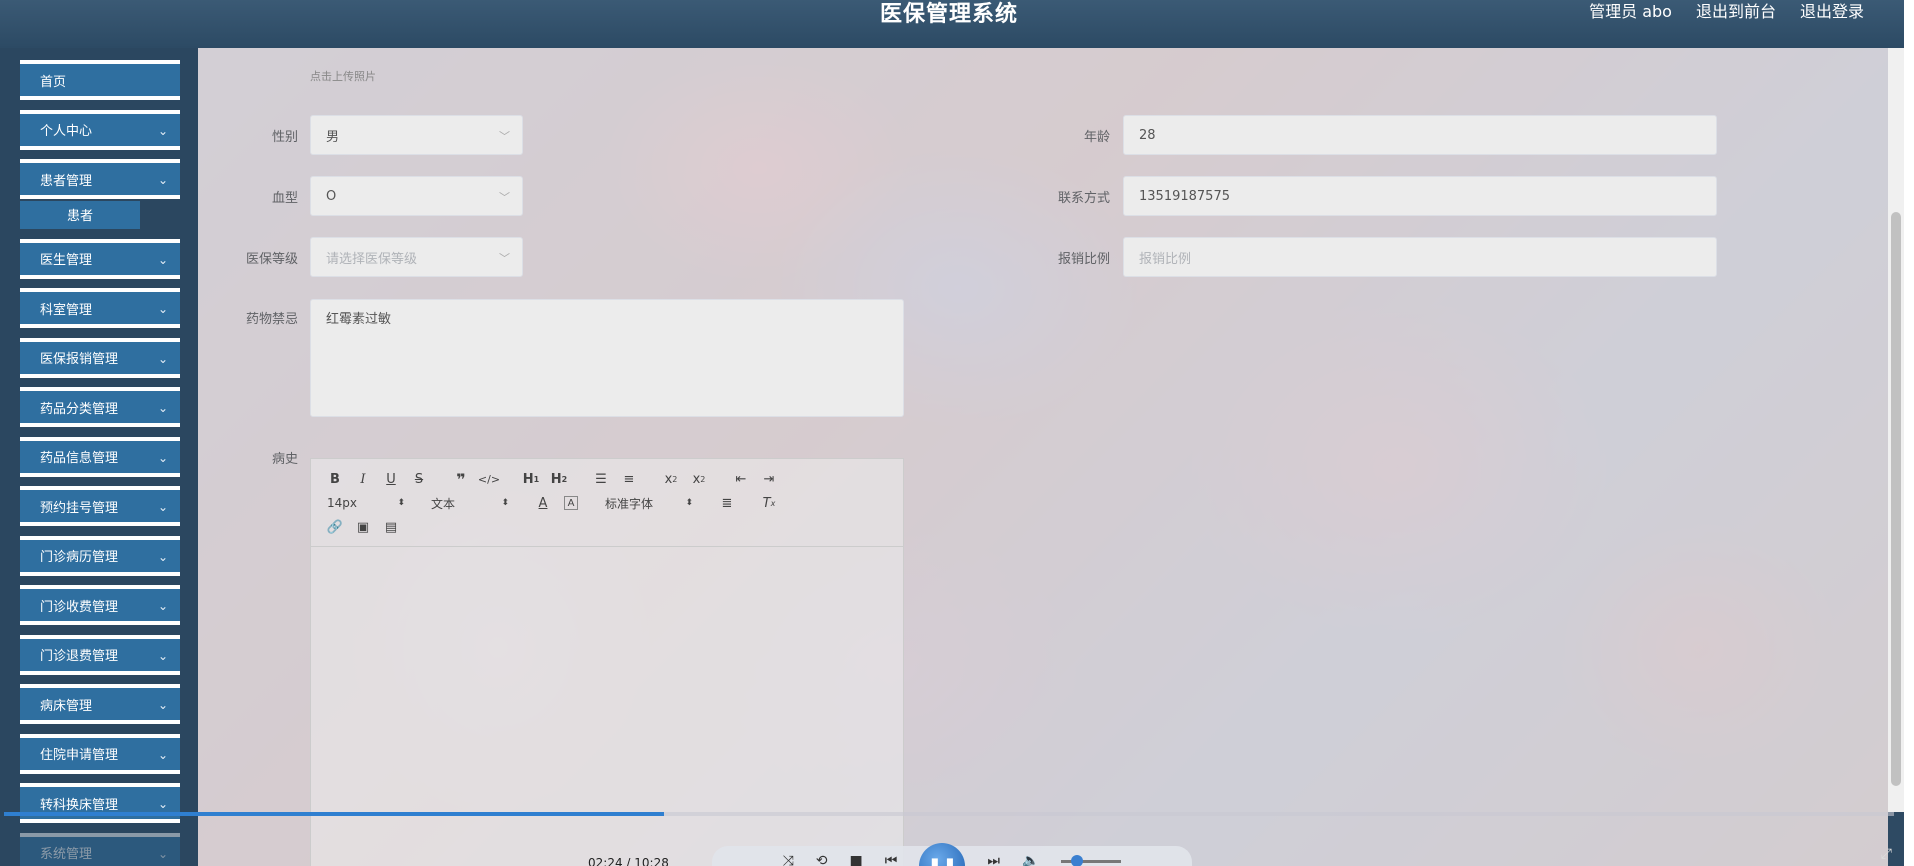  I want to click on previous-icon: ⏮, so click(891, 859).